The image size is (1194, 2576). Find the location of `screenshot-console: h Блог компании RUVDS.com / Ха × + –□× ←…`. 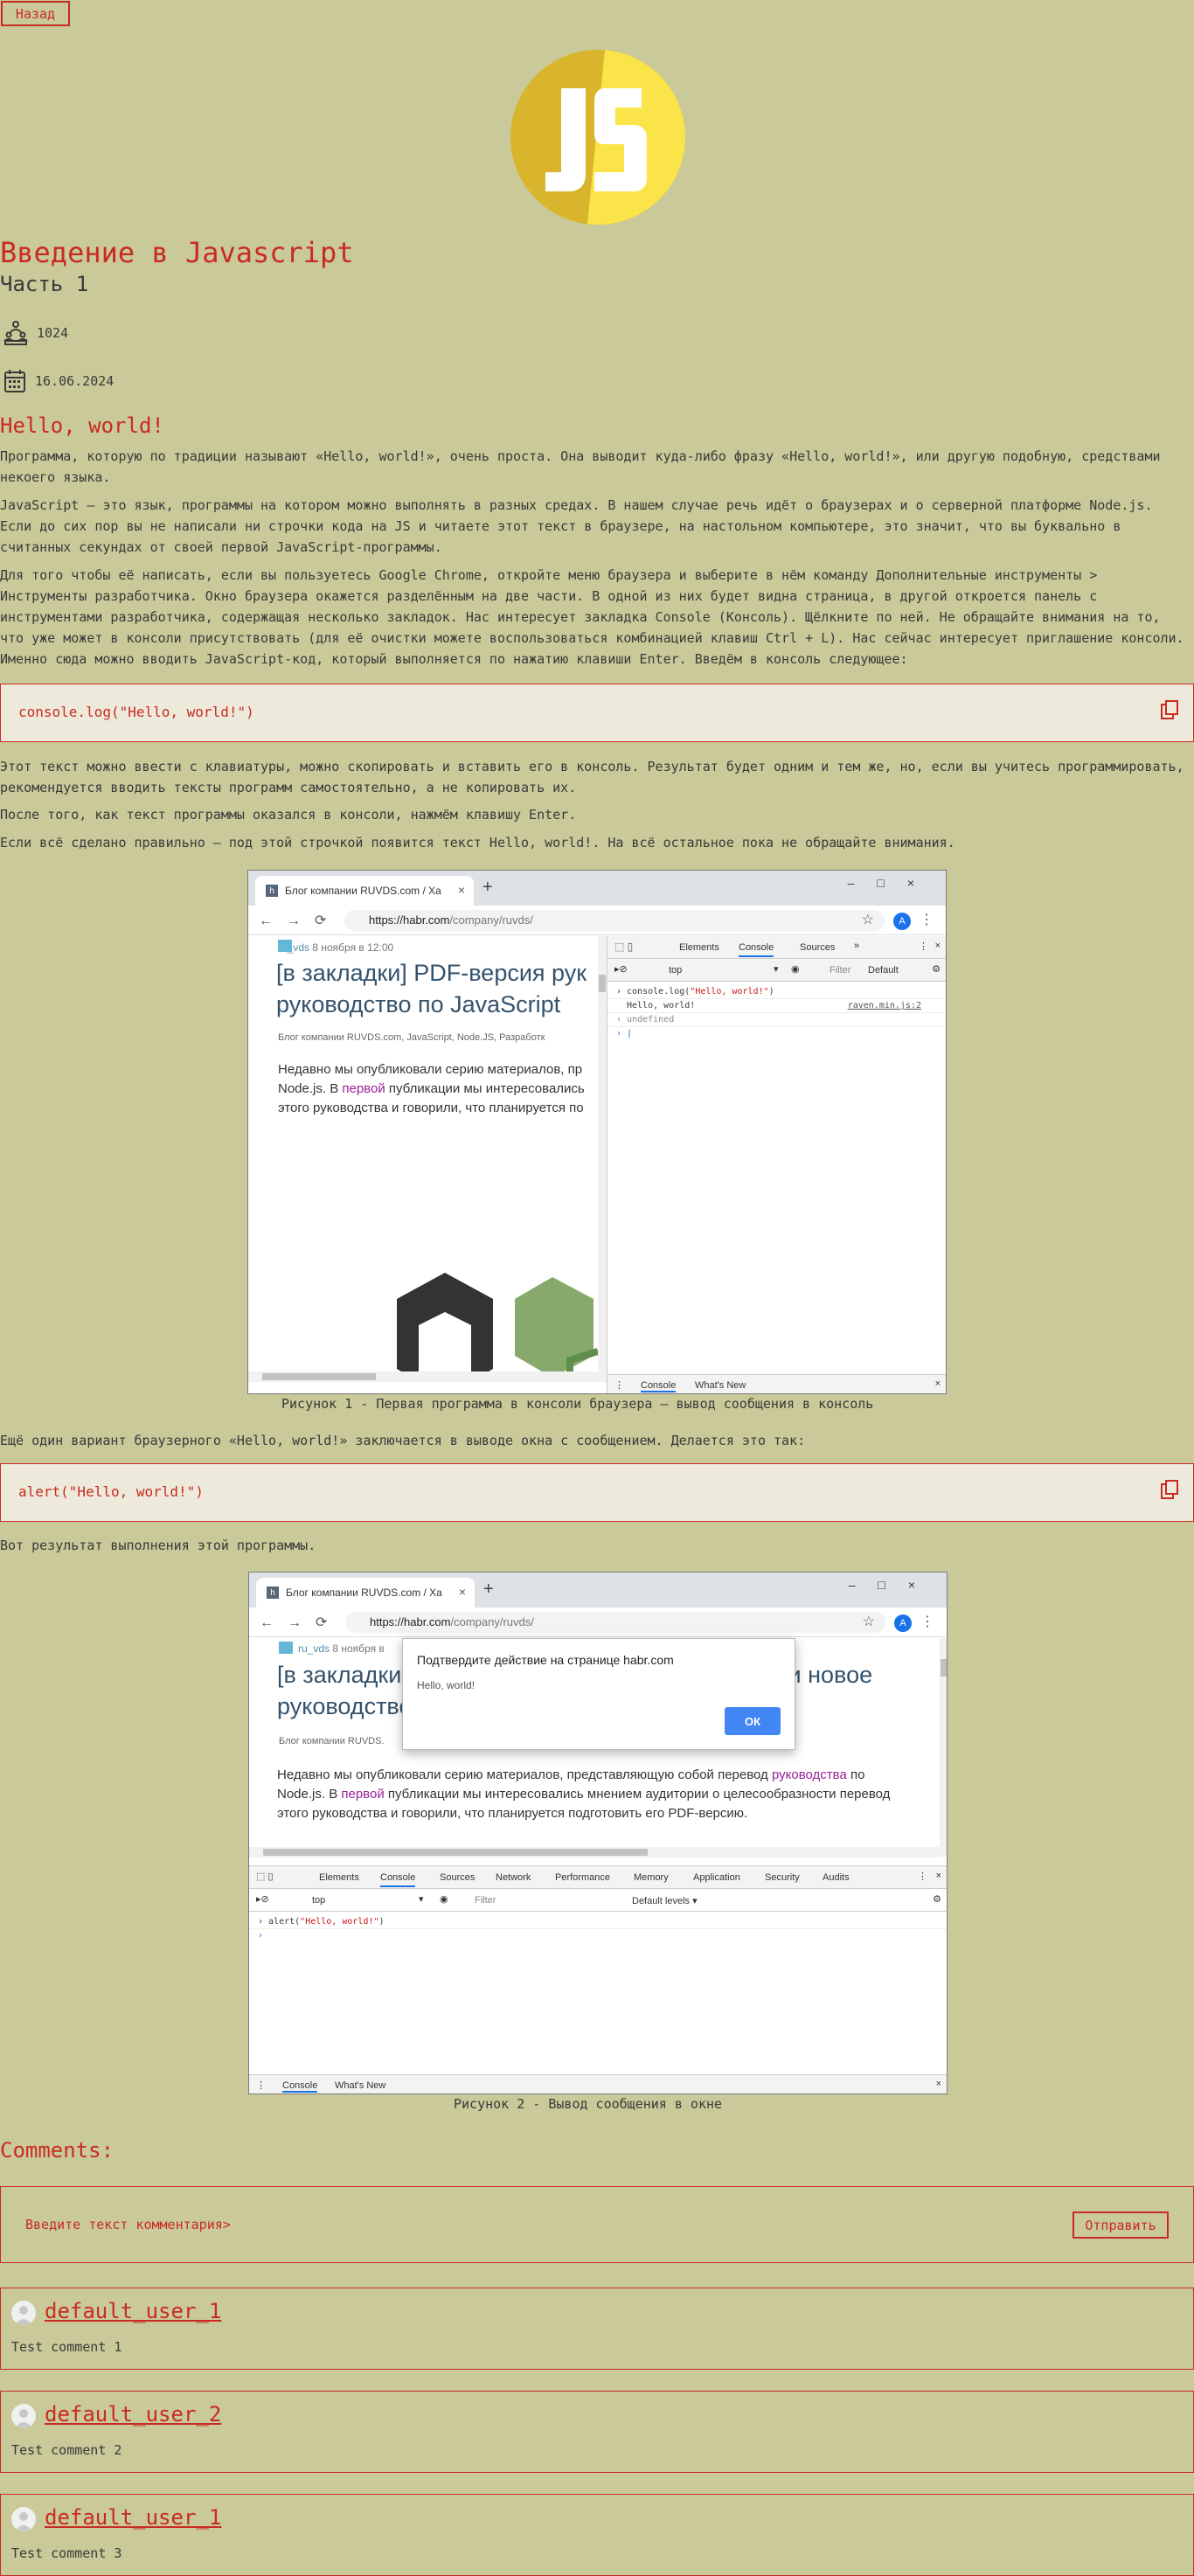

screenshot-console: h Блог компании RUVDS.com / Ха × + –□× ←… is located at coordinates (597, 1132).